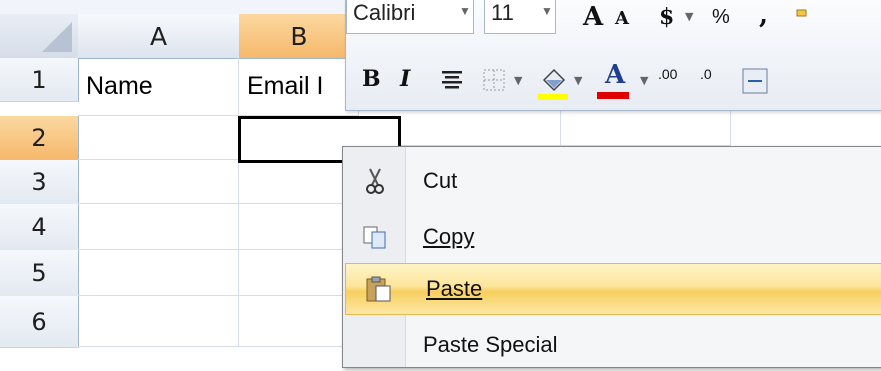 The width and height of the screenshot is (881, 371). What do you see at coordinates (689, 16) in the screenshot?
I see `currency-dropdown-icon: ▼` at bounding box center [689, 16].